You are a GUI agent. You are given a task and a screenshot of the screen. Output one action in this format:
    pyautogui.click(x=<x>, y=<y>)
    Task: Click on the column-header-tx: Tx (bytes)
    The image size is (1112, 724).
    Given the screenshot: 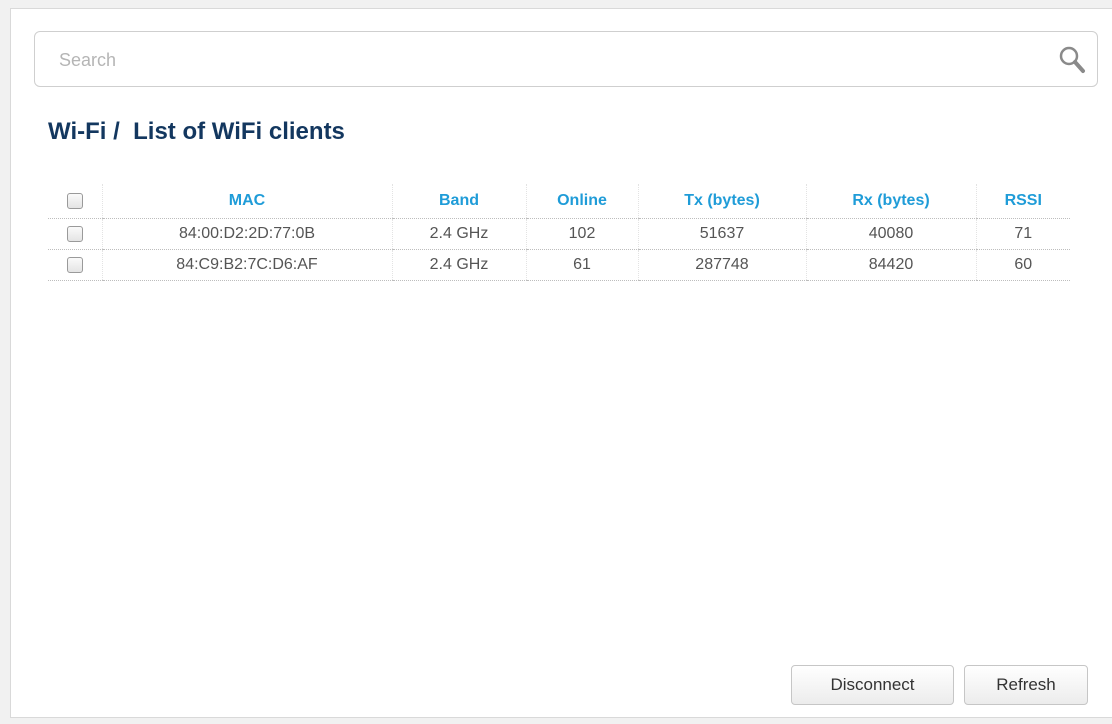 What is the action you would take?
    pyautogui.click(x=721, y=201)
    